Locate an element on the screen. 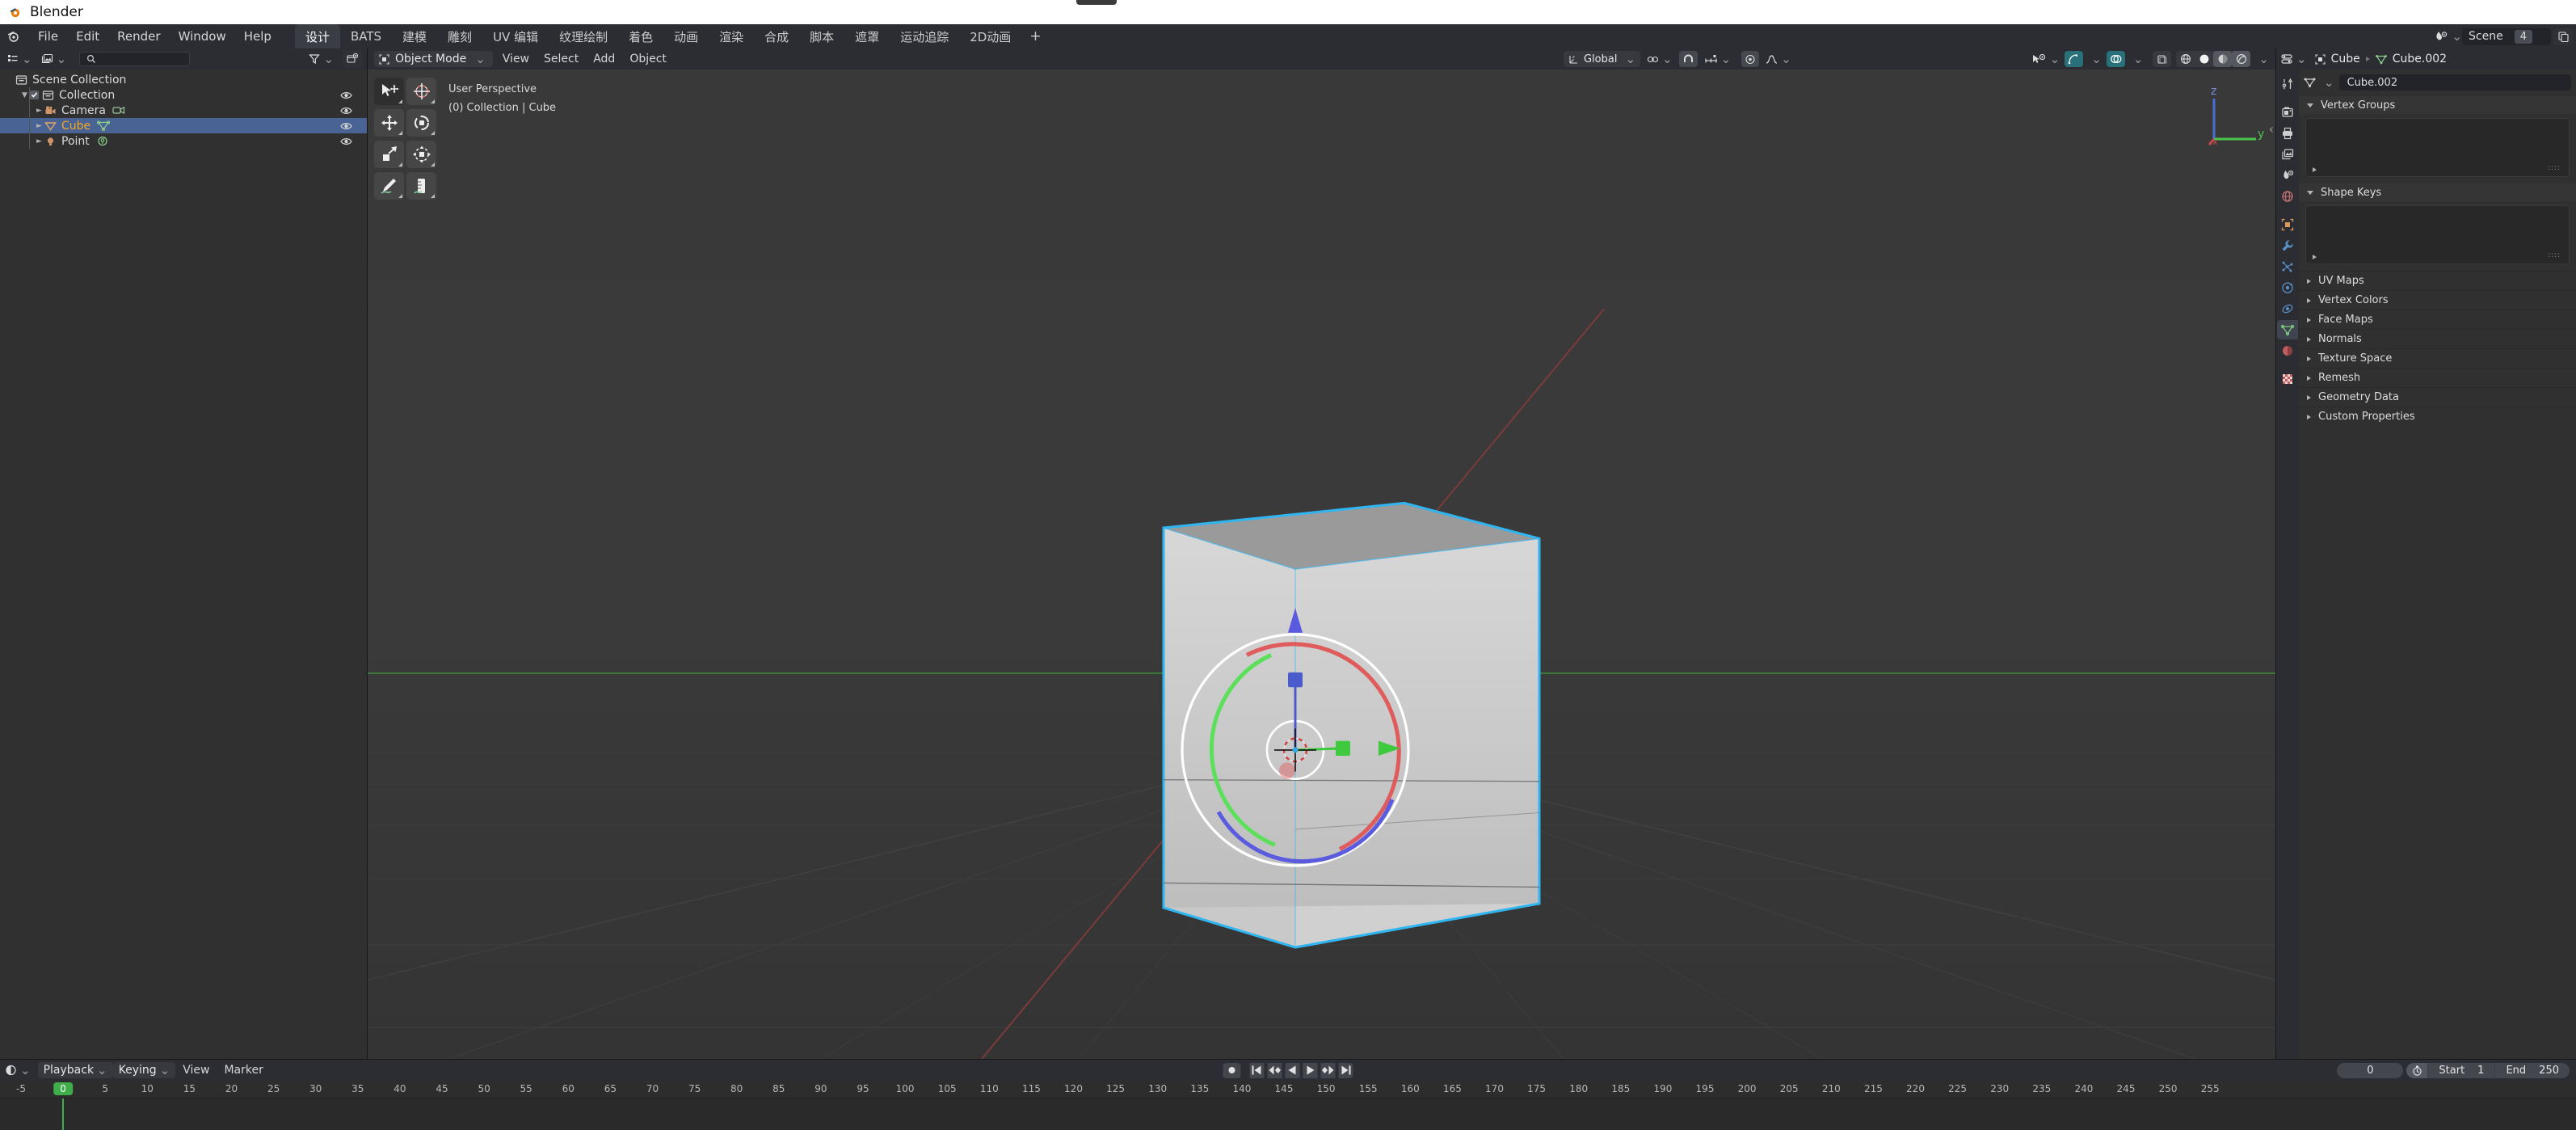  timeline-tracks is located at coordinates (1288, 1114).